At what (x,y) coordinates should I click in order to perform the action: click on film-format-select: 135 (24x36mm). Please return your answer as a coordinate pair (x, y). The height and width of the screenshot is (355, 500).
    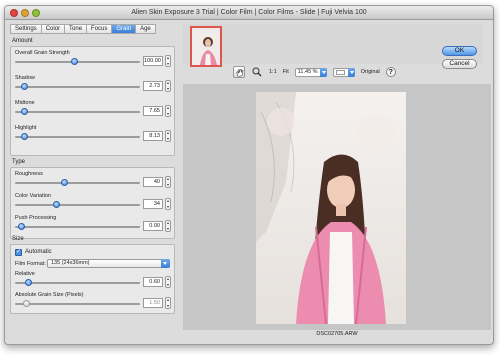
    Looking at the image, I should click on (108, 263).